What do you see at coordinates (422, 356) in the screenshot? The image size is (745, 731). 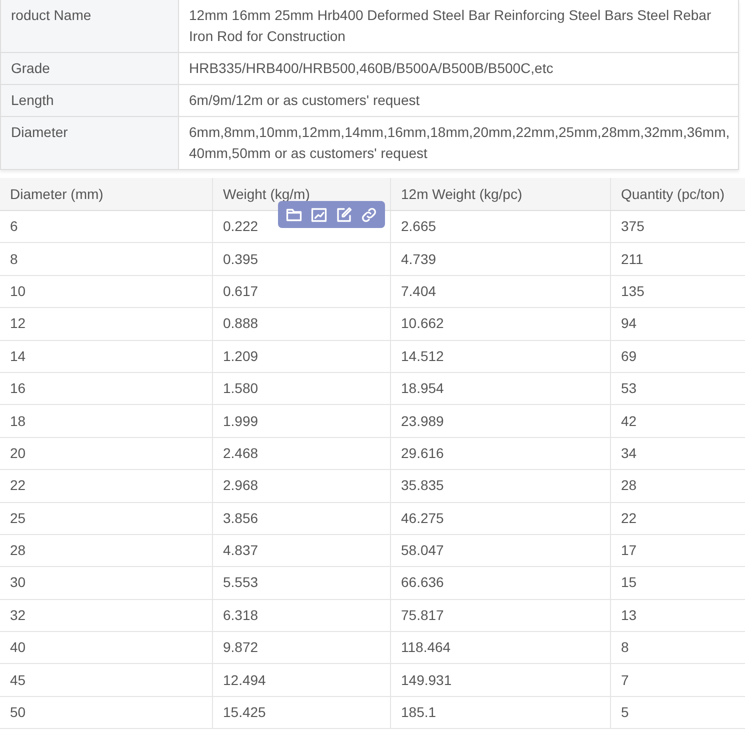 I see `table-cell-text: 14.512` at bounding box center [422, 356].